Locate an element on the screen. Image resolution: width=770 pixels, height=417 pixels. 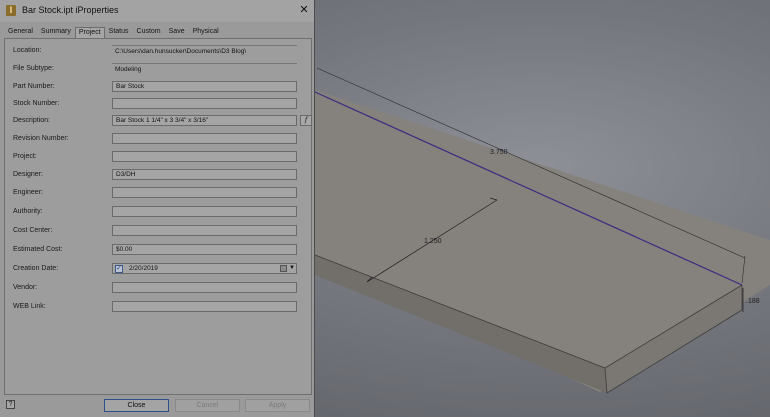
web-link-input is located at coordinates (204, 306).